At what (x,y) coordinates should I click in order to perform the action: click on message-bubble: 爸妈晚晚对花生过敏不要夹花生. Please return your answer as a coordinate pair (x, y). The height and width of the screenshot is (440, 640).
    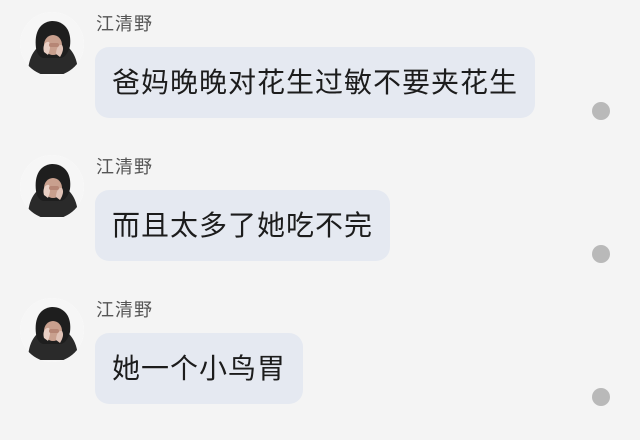
    Looking at the image, I should click on (315, 82).